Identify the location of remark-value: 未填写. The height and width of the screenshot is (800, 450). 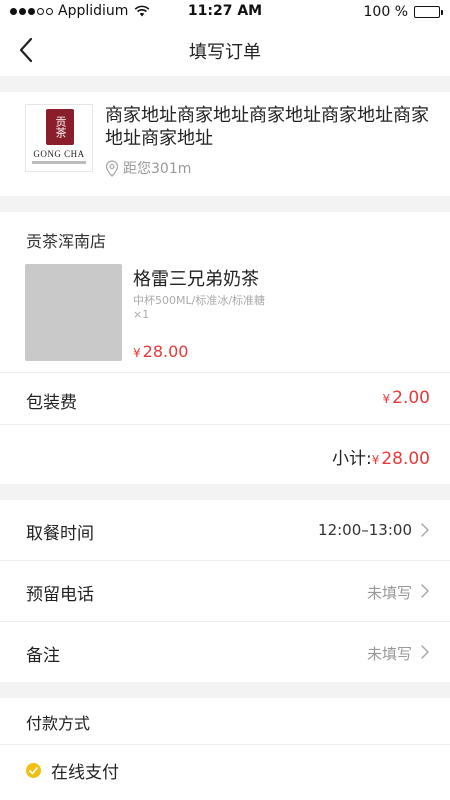
(389, 654).